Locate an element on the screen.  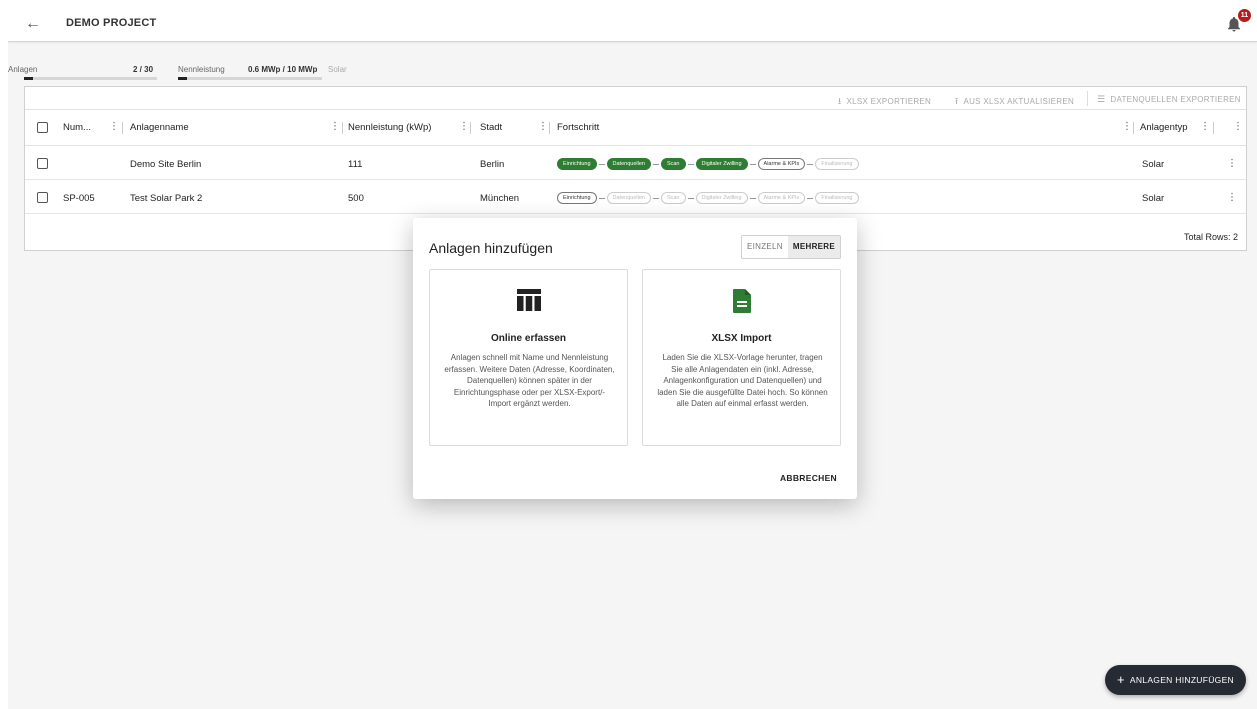
anlagen-progress-fill is located at coordinates (28, 78).